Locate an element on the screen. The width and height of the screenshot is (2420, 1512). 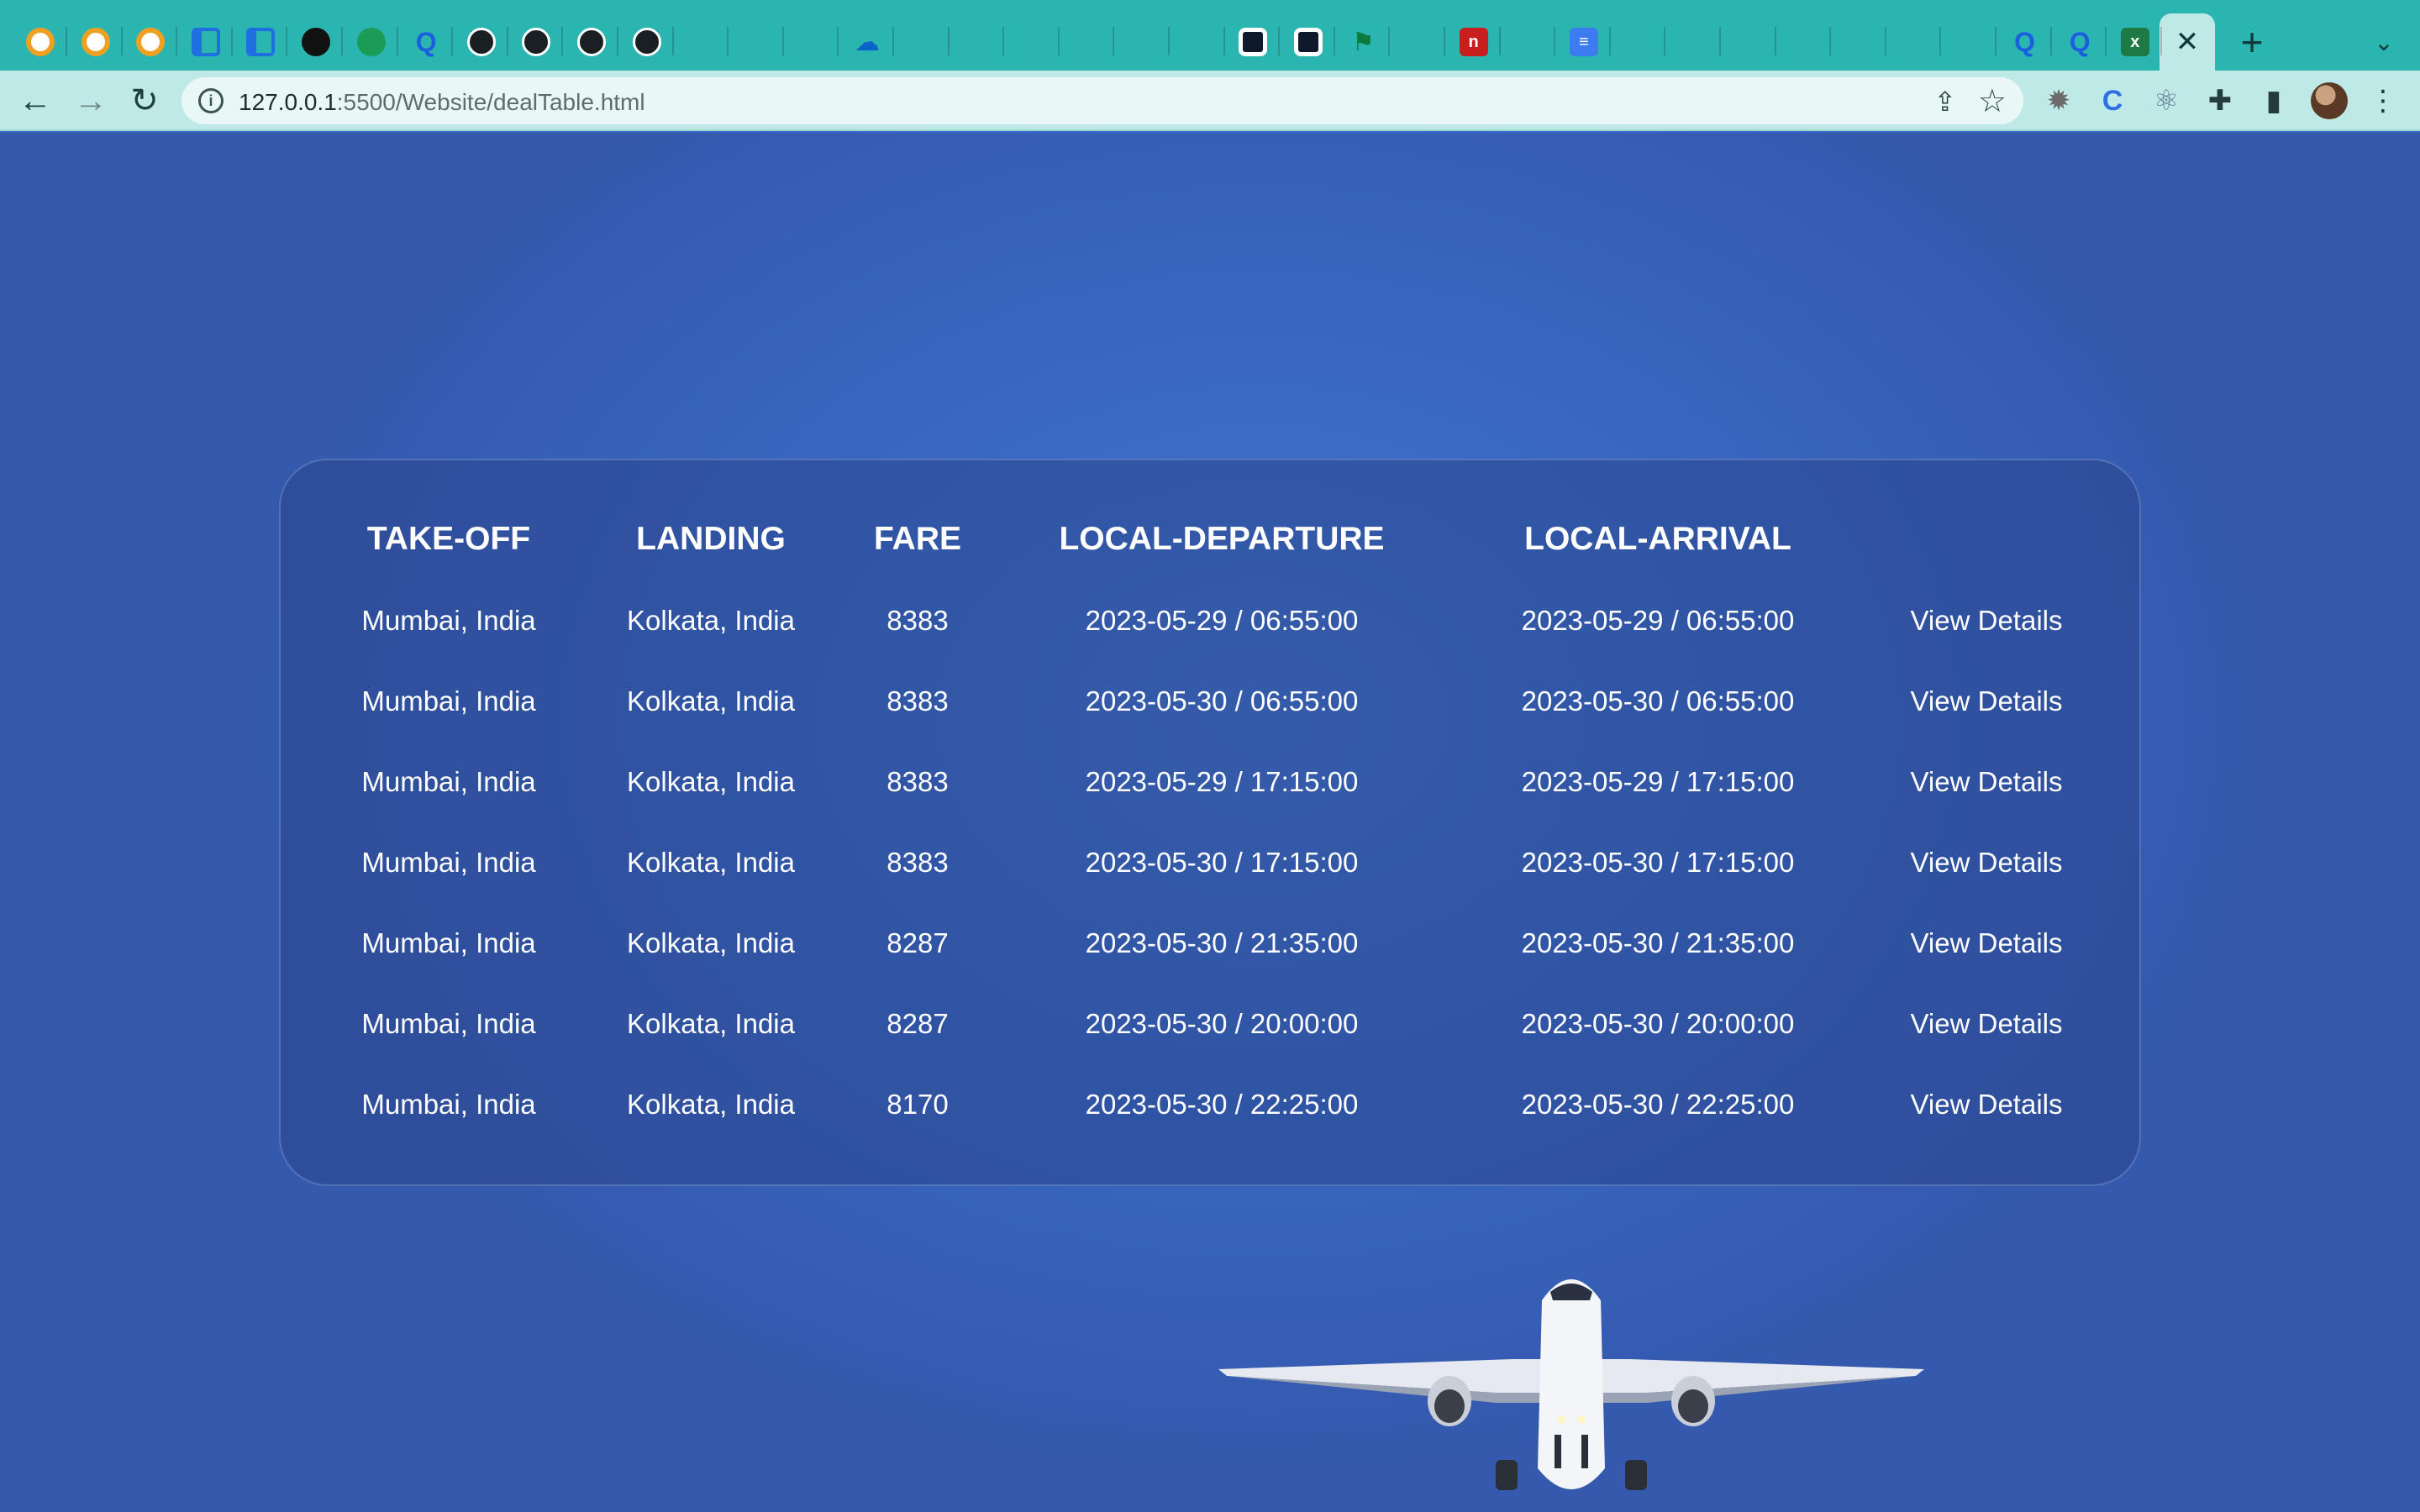
close-tab-icon: ✕ is located at coordinates (2187, 42).